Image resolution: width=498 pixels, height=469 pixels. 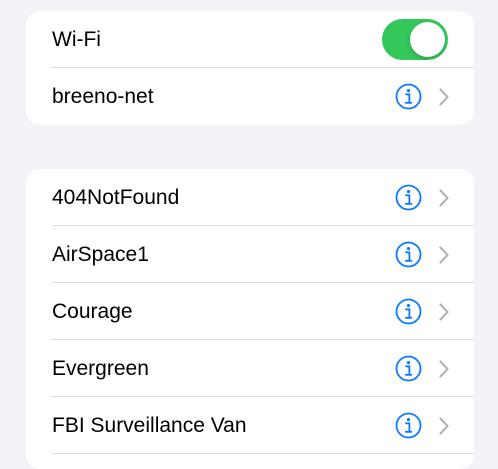 I want to click on toggle-knob, so click(x=427, y=39).